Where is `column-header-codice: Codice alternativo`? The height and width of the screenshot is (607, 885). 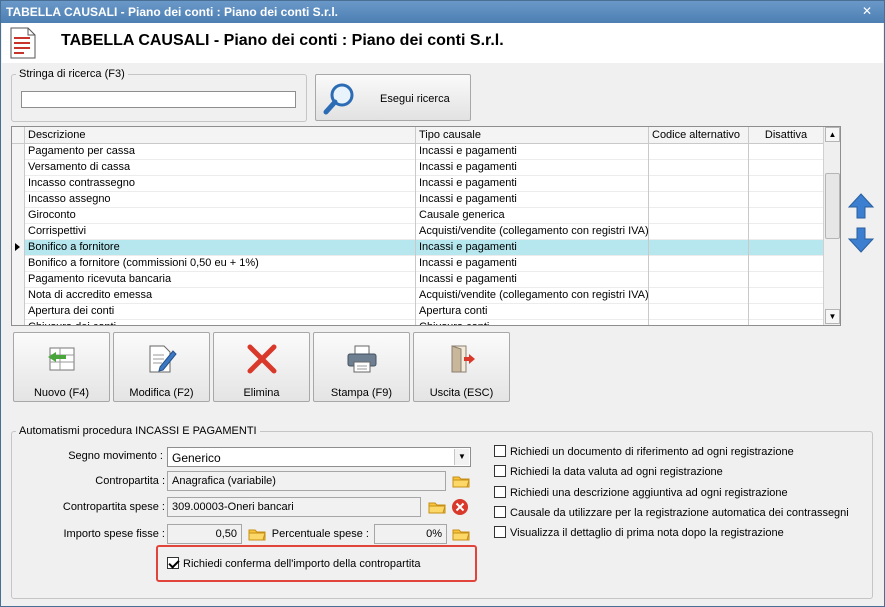 column-header-codice: Codice alternativo is located at coordinates (699, 135).